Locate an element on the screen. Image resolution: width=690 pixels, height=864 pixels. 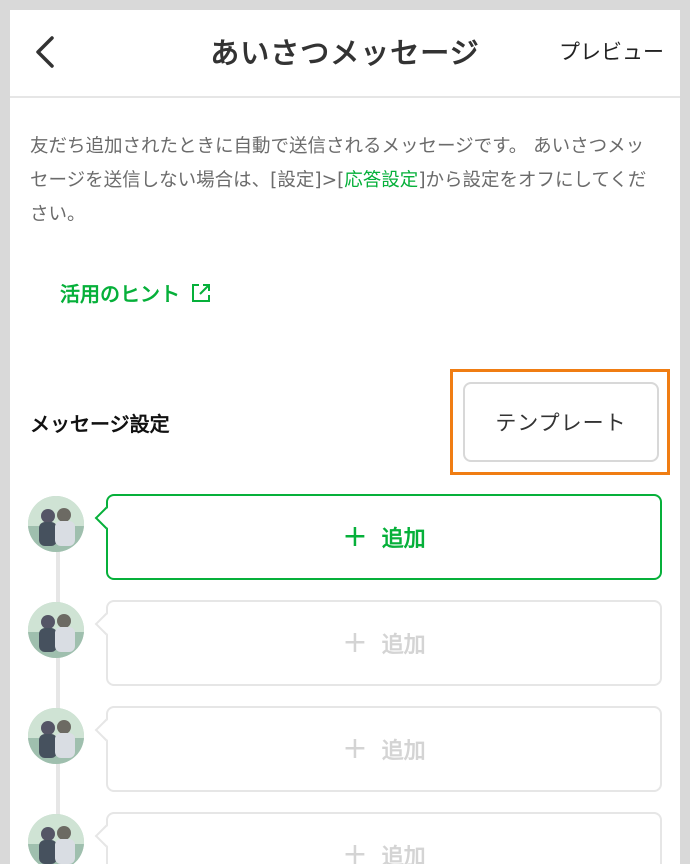
template-highlight: テンプレート is located at coordinates (560, 422).